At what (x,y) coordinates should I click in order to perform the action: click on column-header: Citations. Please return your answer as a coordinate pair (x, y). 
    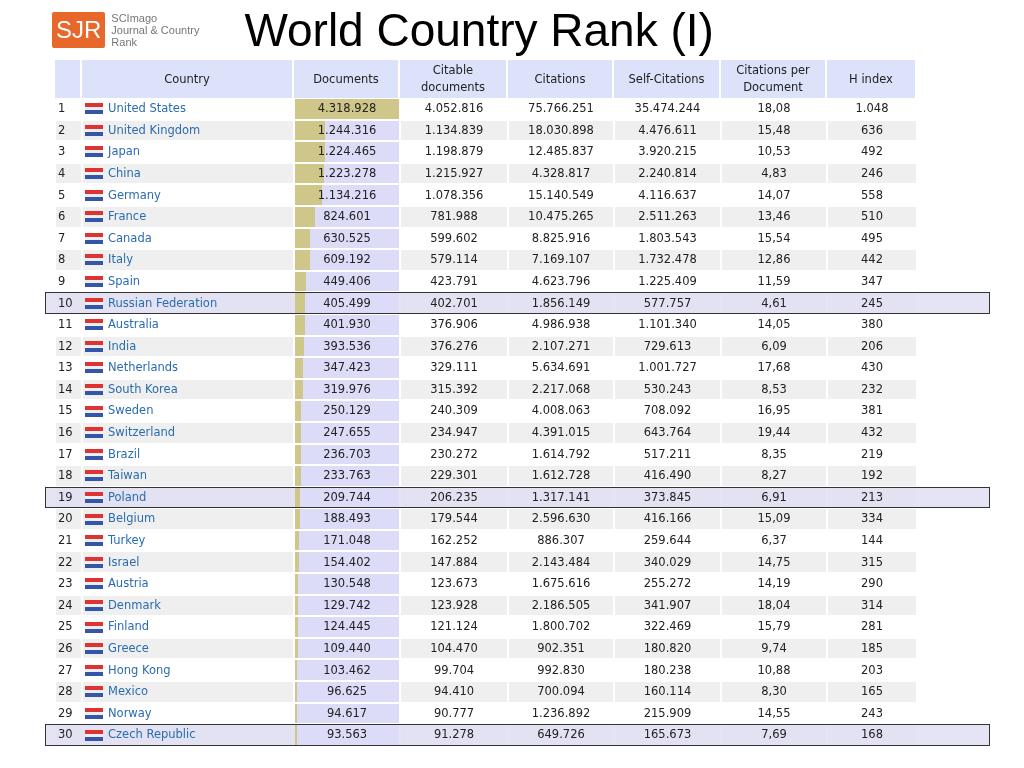
    Looking at the image, I should click on (560, 79).